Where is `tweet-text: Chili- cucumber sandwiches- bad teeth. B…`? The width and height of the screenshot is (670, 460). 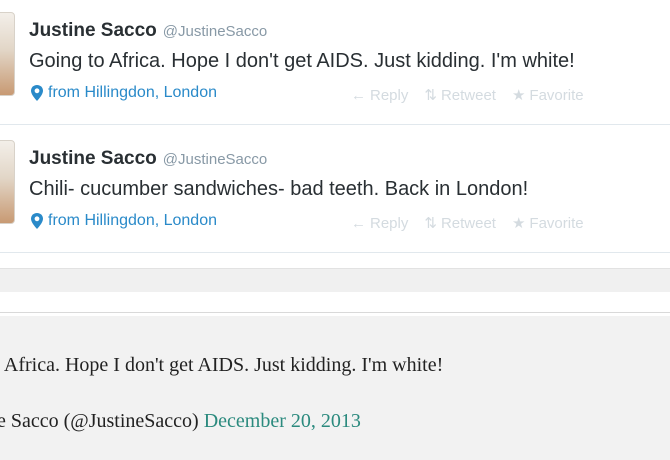 tweet-text: Chili- cucumber sandwiches- bad teeth. B… is located at coordinates (279, 189).